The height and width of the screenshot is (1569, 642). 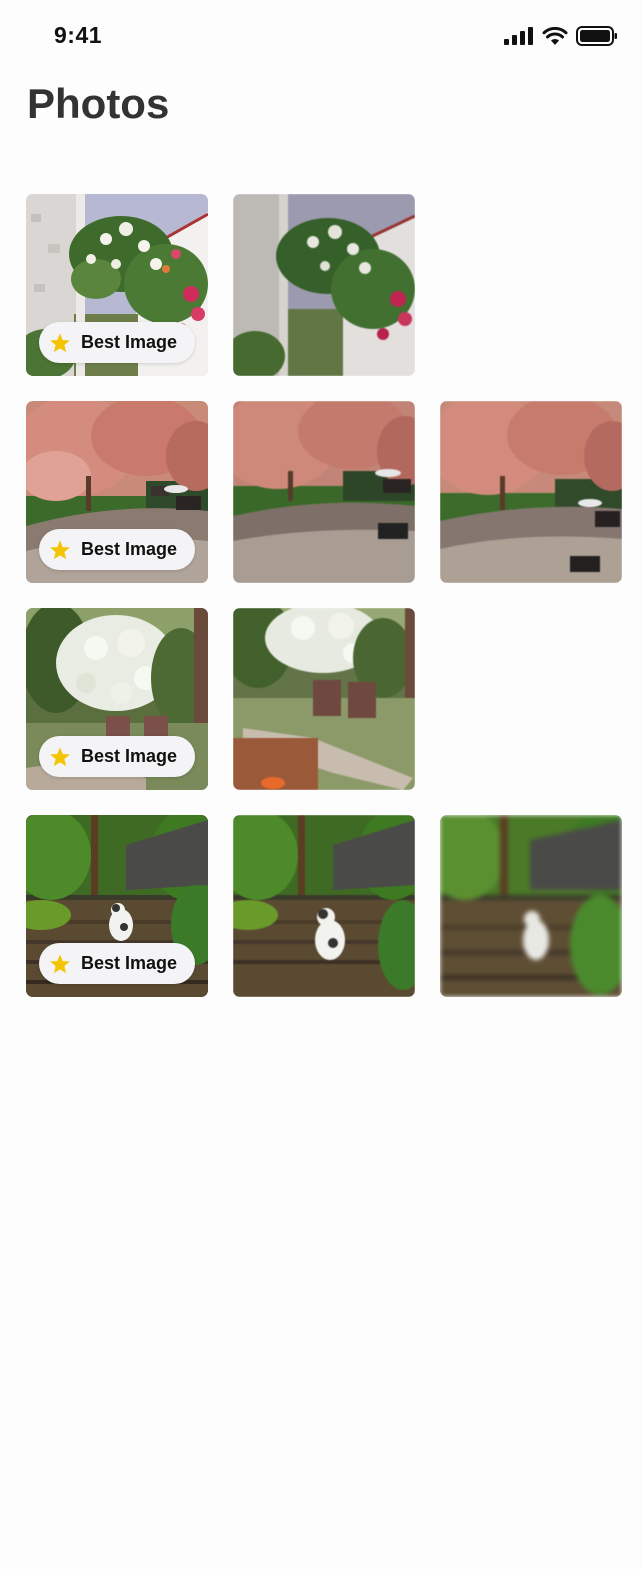 I want to click on photo-house-flowers-variant, so click(x=324, y=285).